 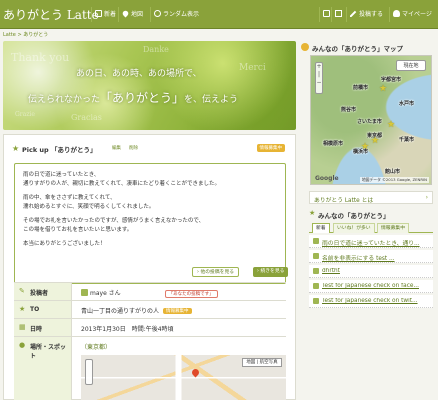 I want to click on message-line: 雨の中、傘をささずに教えてくれて、, so click(x=69, y=198).